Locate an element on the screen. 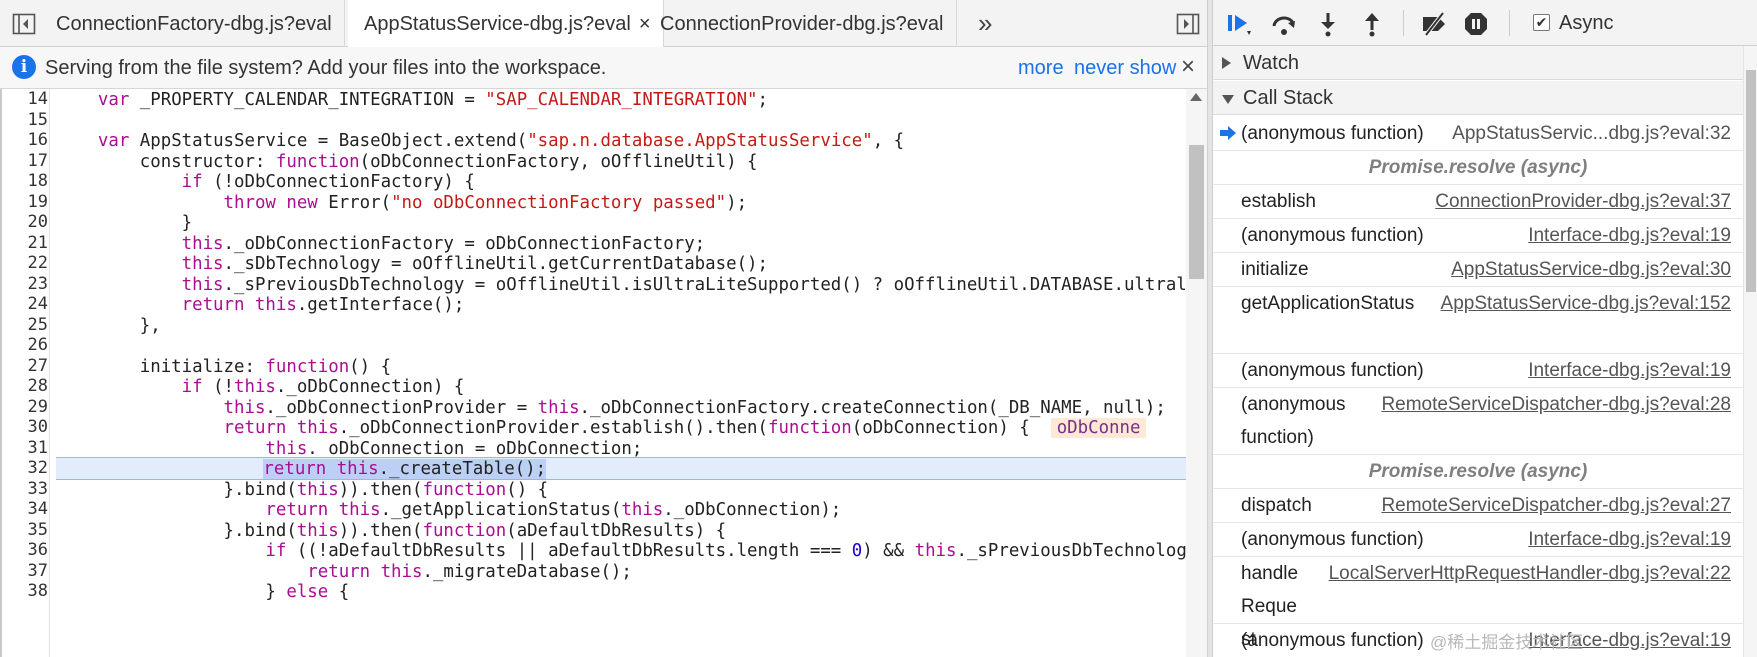 Image resolution: width=1757 pixels, height=657 pixels. frame-location: RemoteServiceDispatcher-dbg.js?eval:27 is located at coordinates (1556, 506).